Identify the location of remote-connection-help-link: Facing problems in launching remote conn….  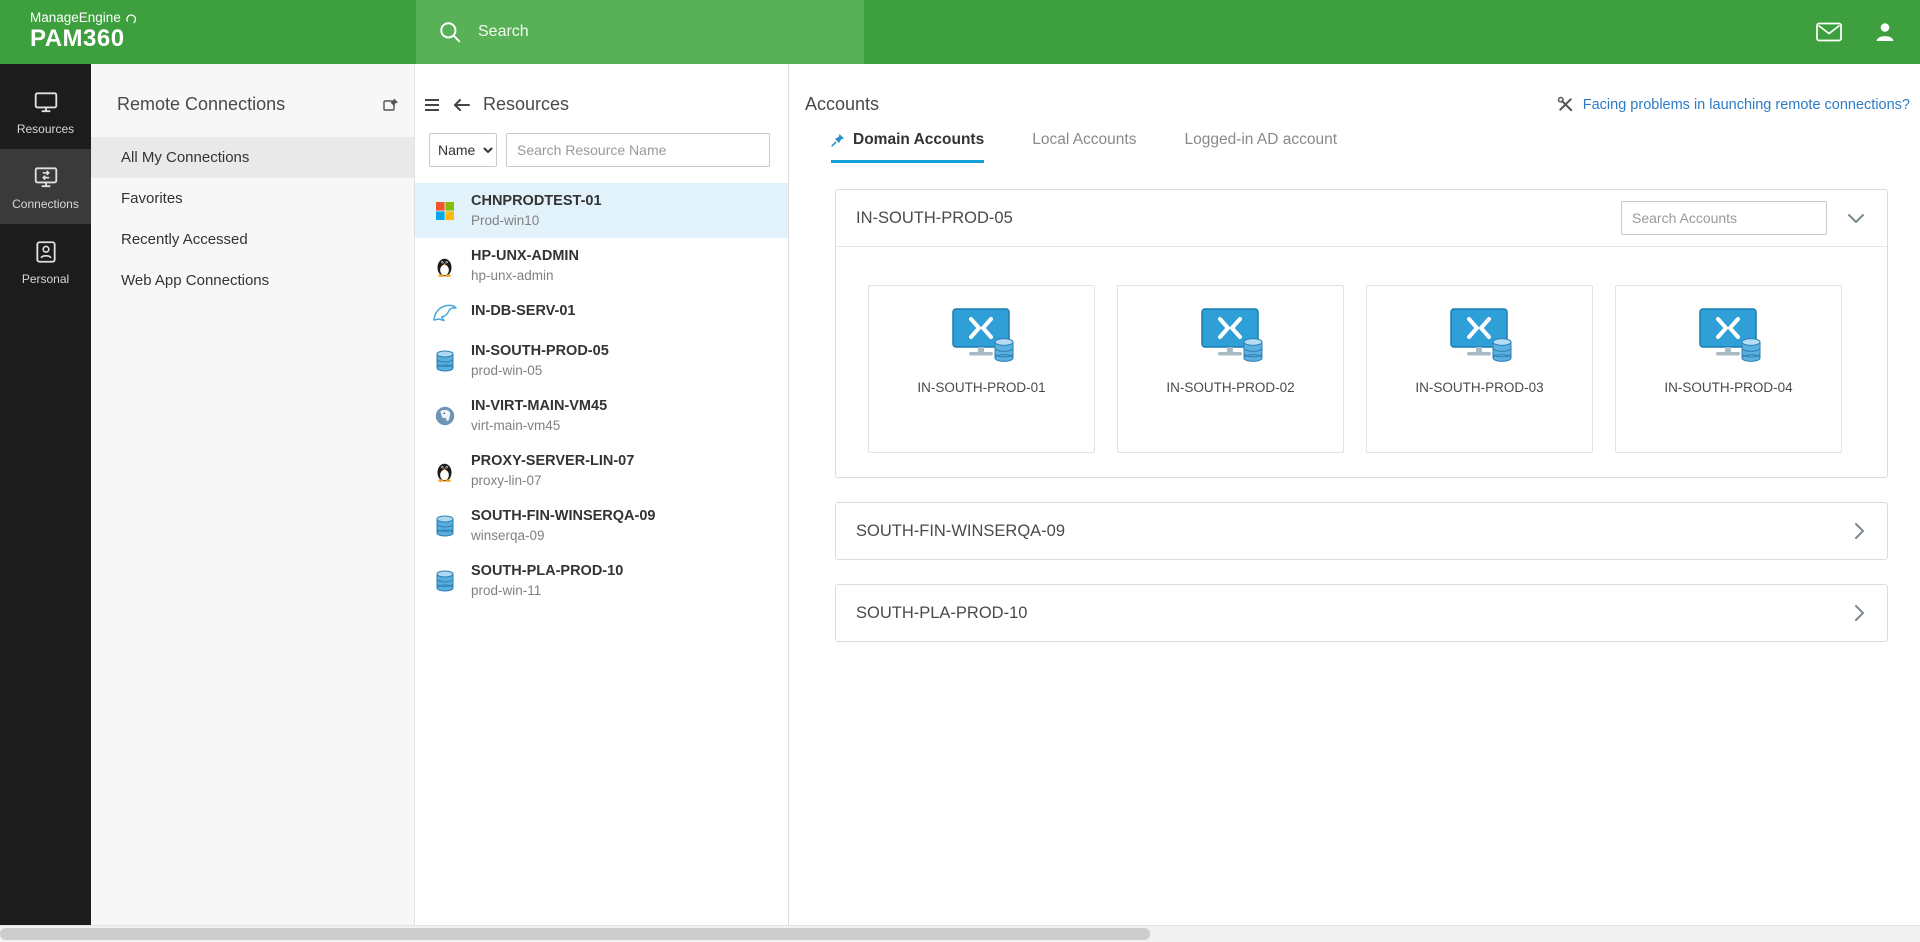
(1733, 104).